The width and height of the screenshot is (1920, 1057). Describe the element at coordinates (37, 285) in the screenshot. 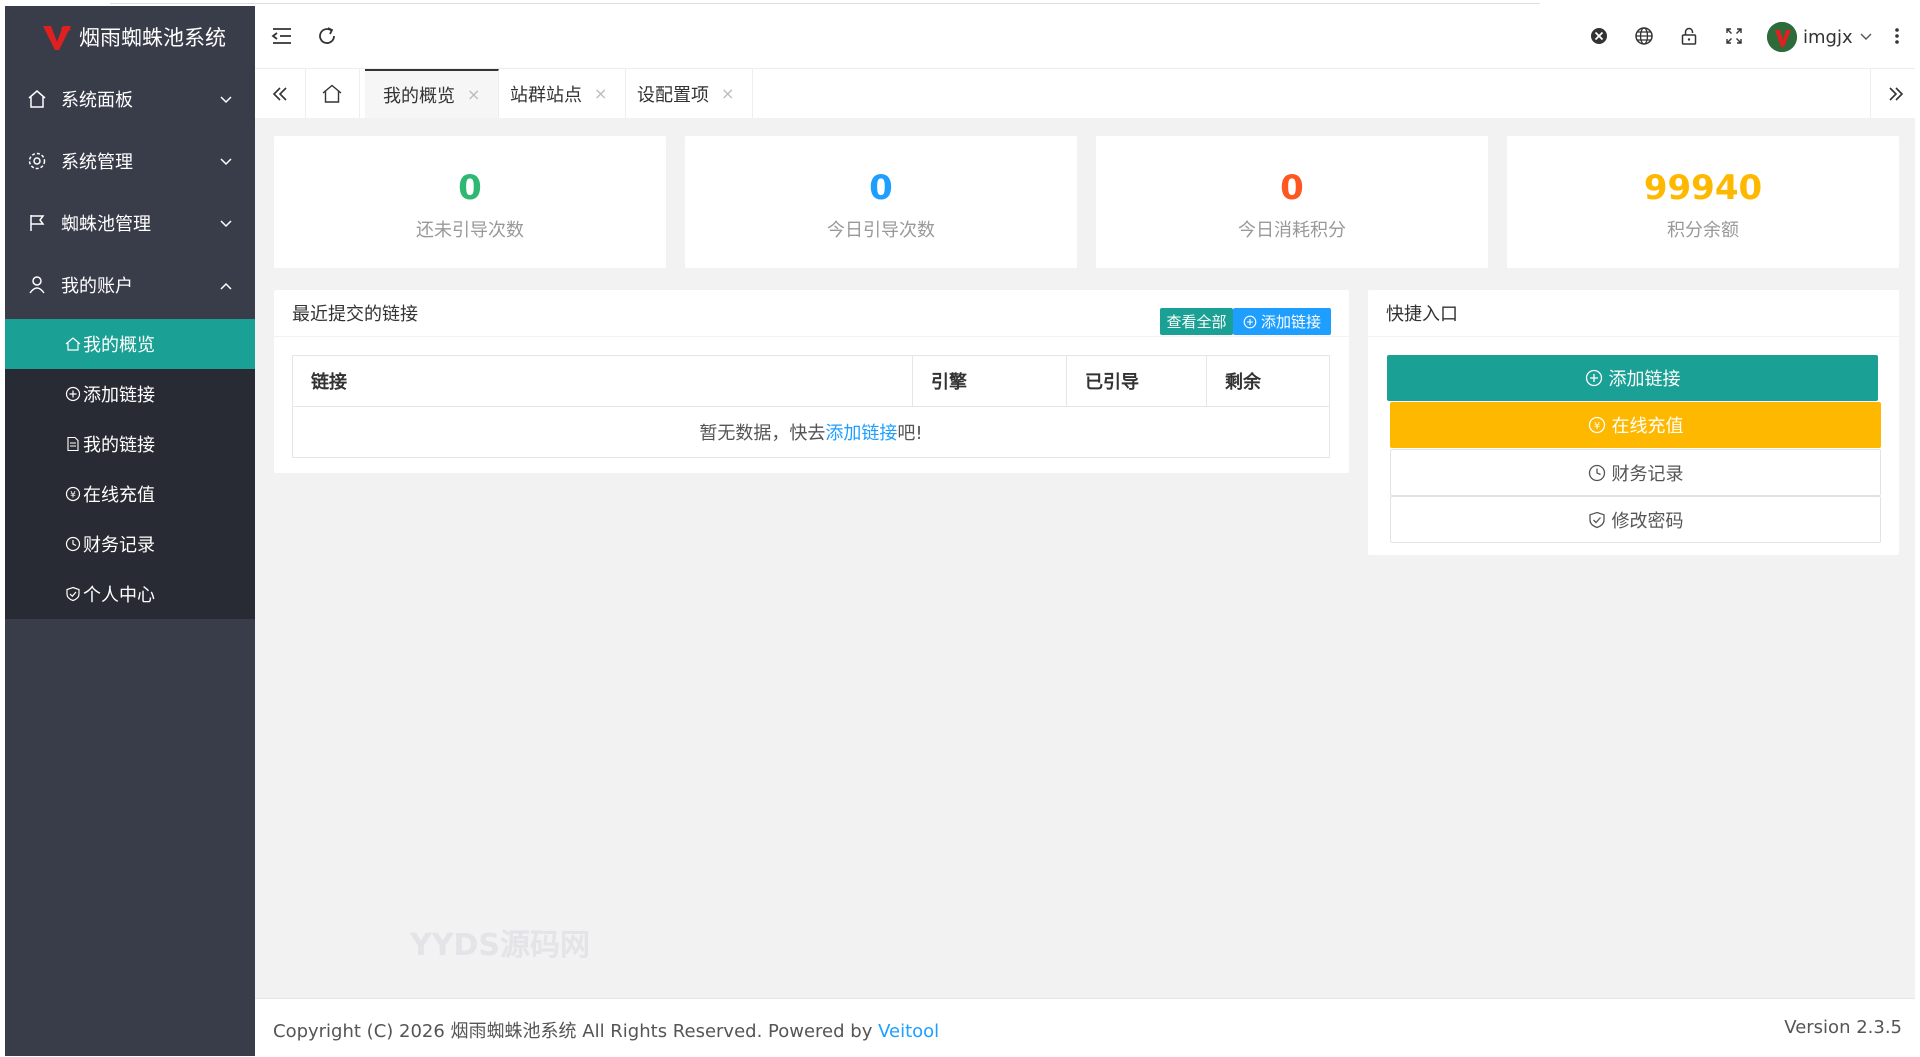

I see `user-icon` at that location.